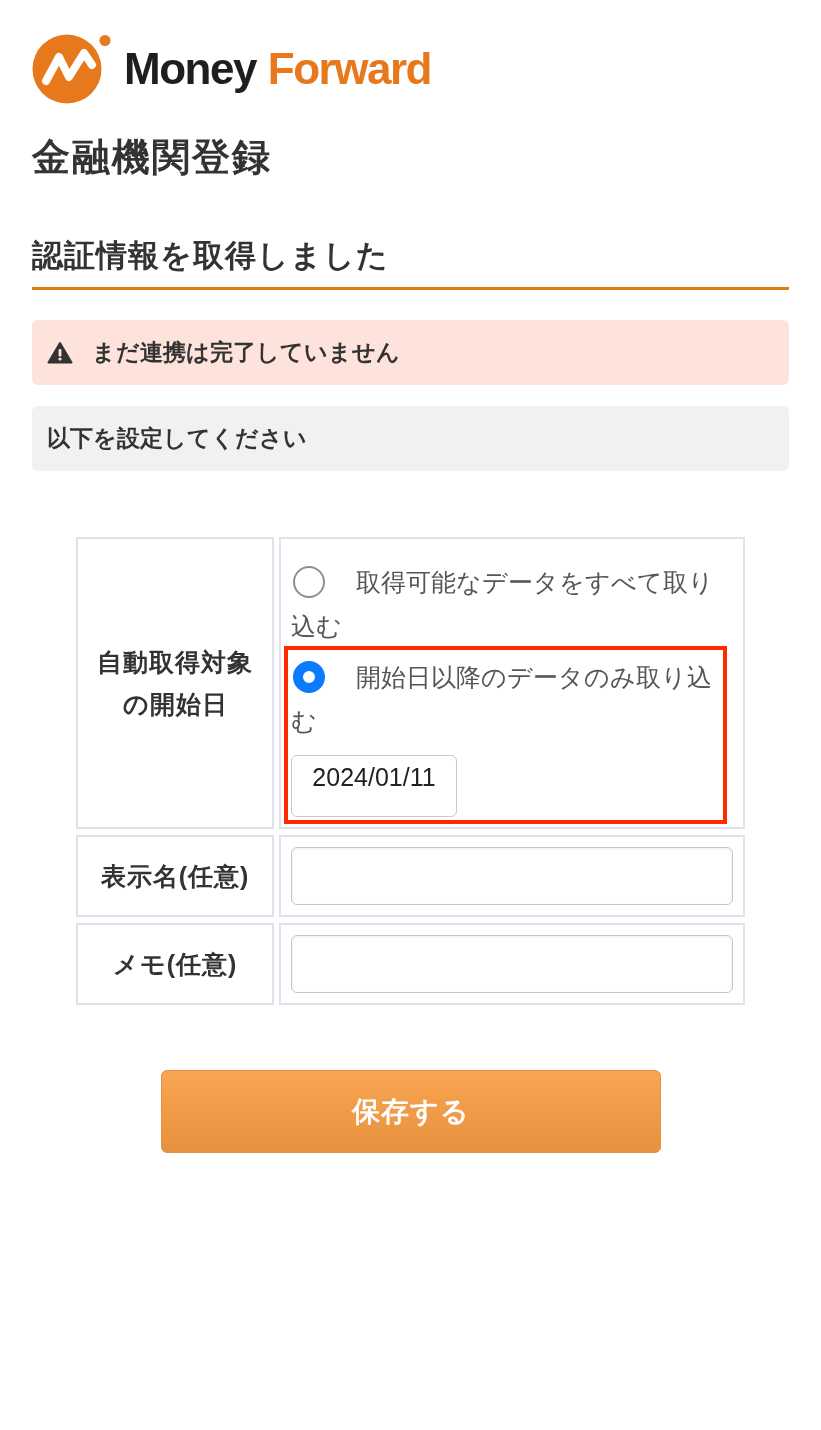 The height and width of the screenshot is (1430, 821). What do you see at coordinates (175, 876) in the screenshot?
I see `field-label: 表示名(任意)` at bounding box center [175, 876].